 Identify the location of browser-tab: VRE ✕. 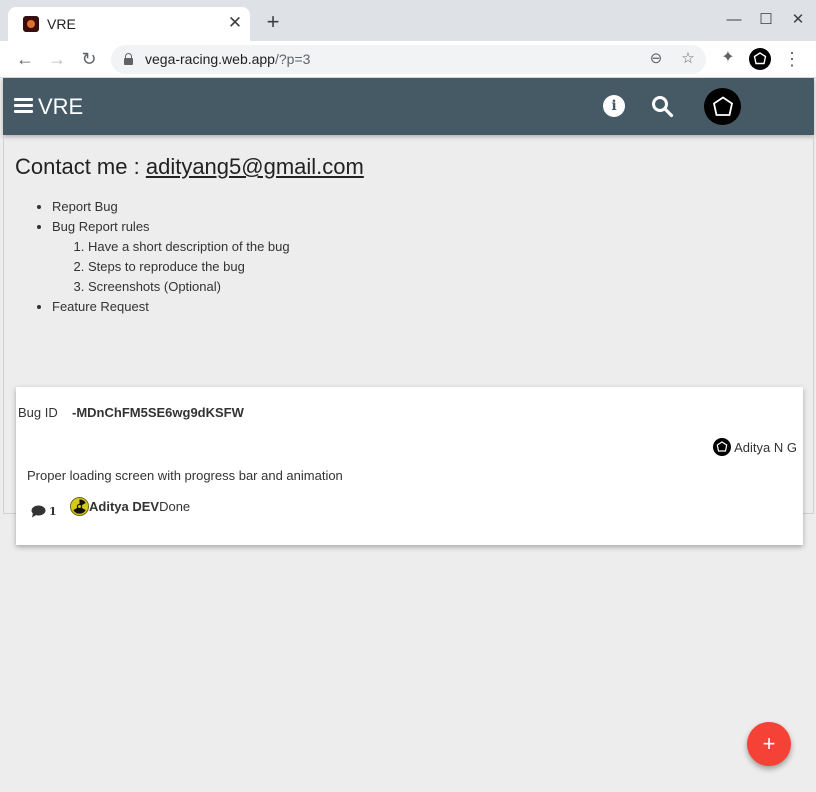
(129, 24).